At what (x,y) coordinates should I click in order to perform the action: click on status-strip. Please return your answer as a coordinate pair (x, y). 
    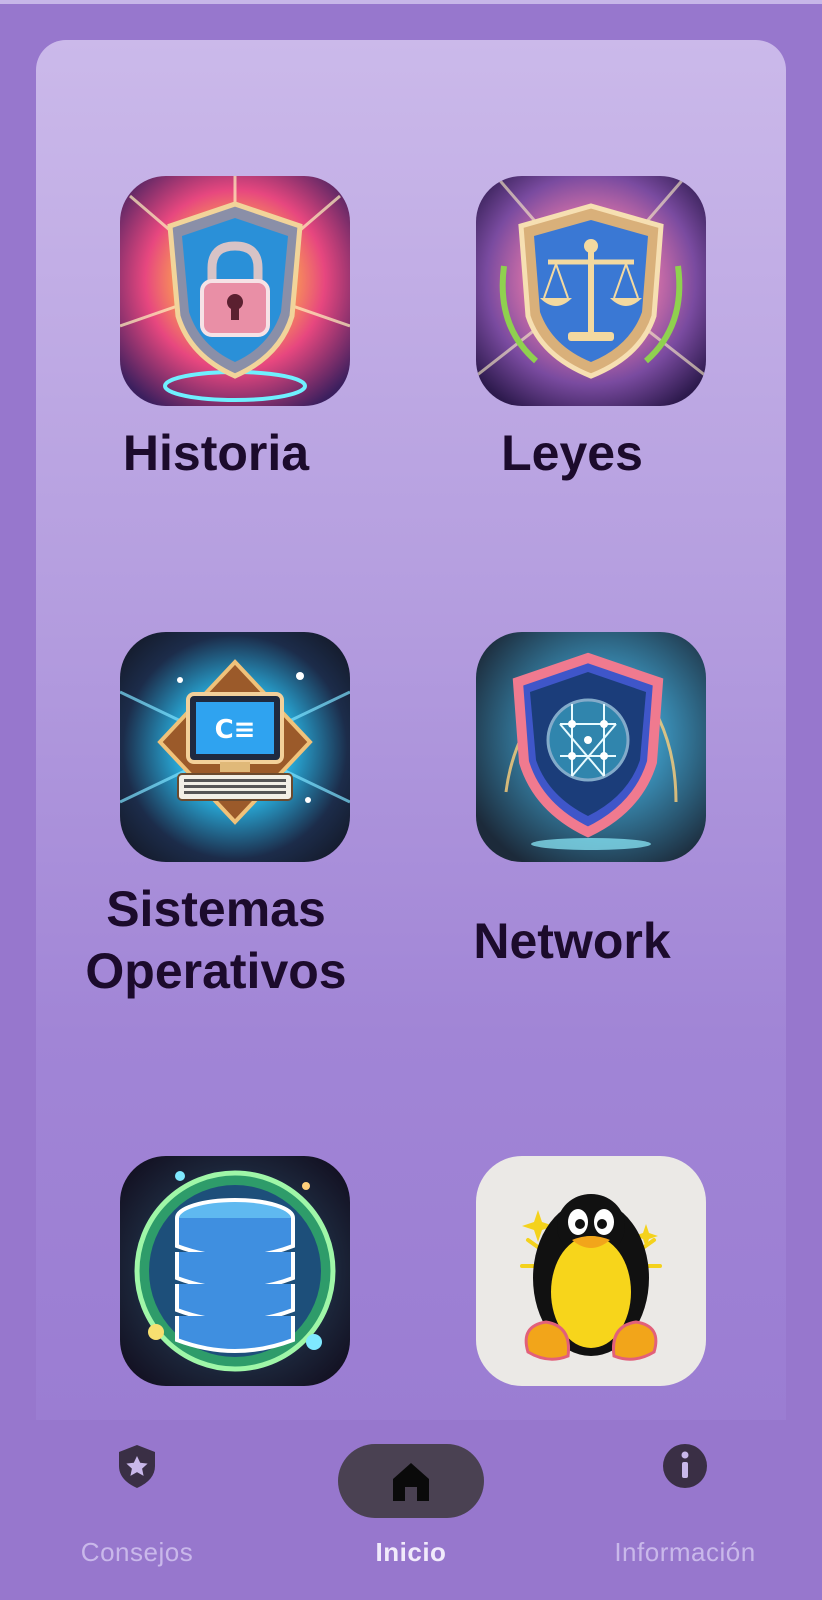
    Looking at the image, I should click on (411, 2).